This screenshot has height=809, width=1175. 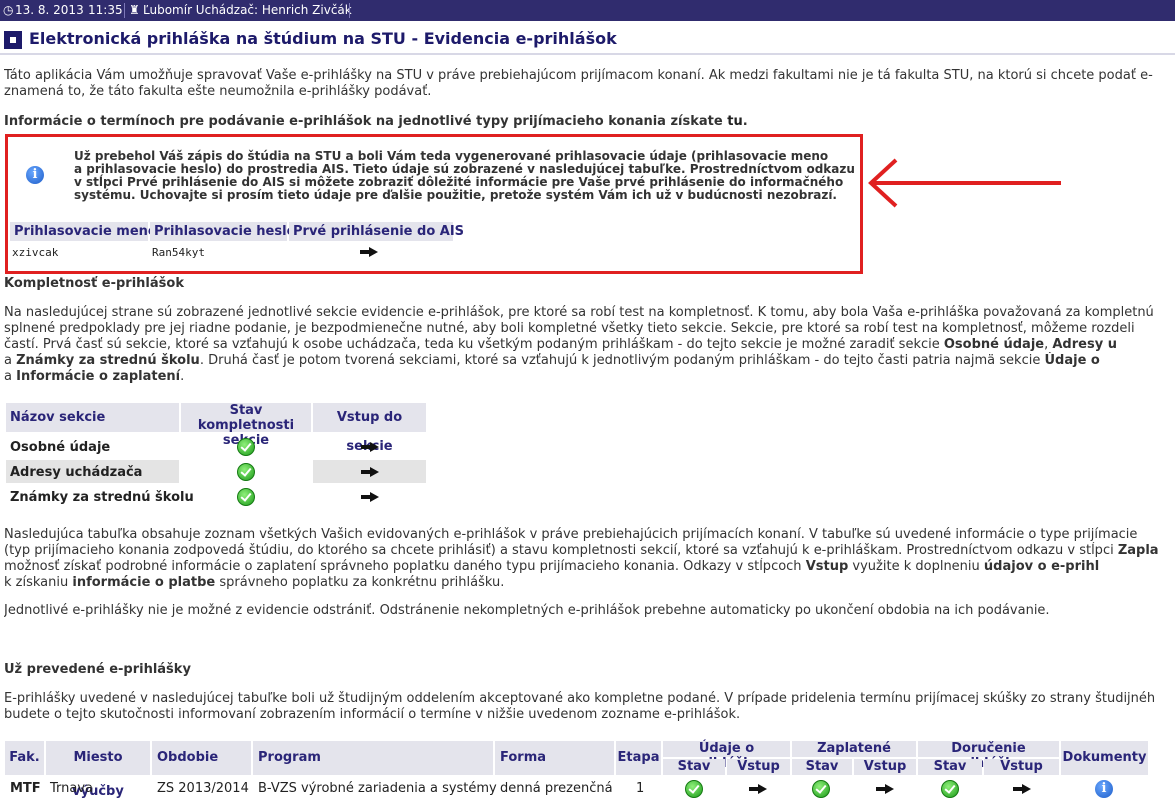 I want to click on col-program: Program, so click(x=373, y=758).